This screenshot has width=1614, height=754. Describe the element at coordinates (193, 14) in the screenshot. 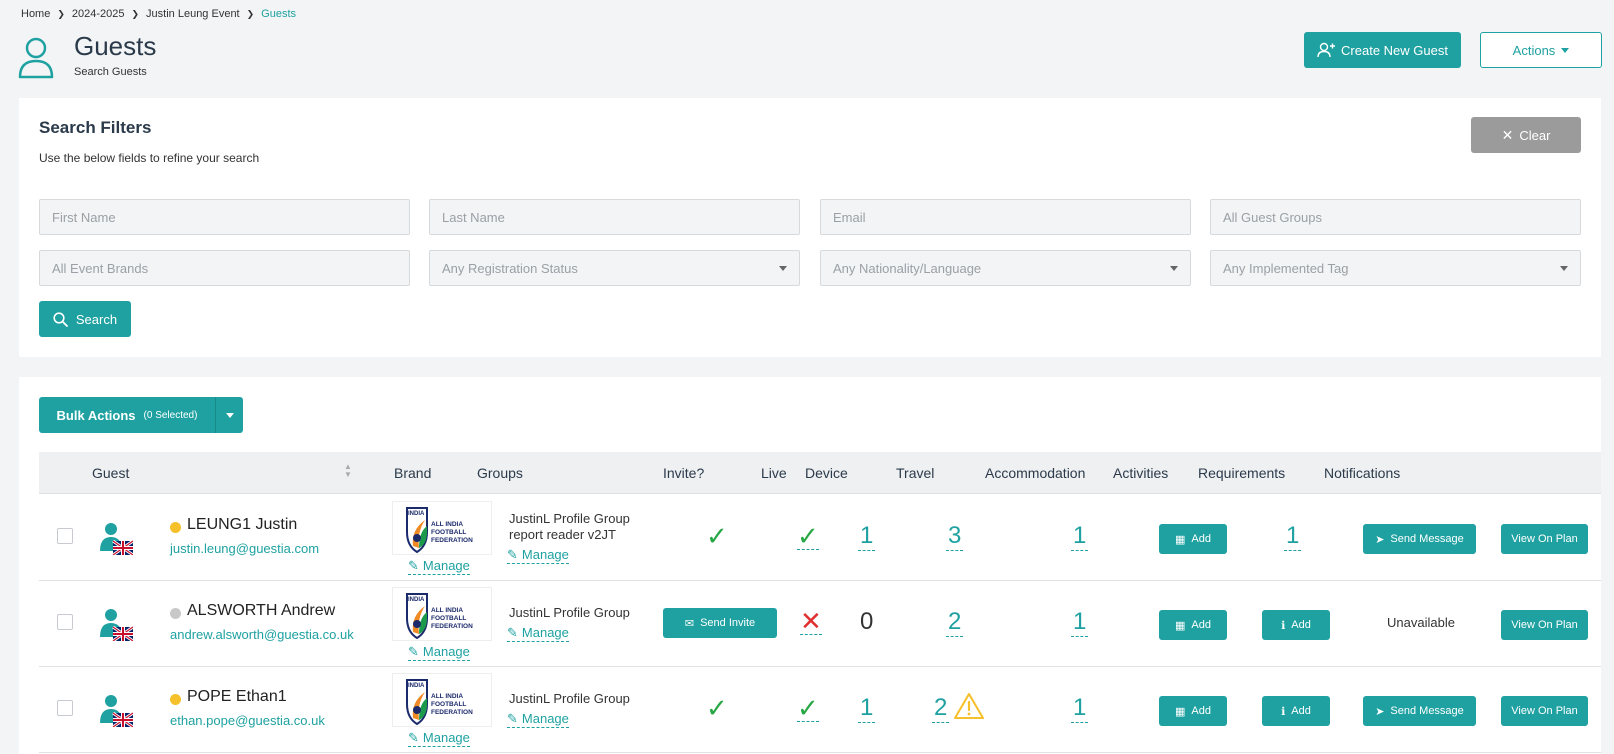

I see `breadcrumb-event: Justin Leung Event` at that location.